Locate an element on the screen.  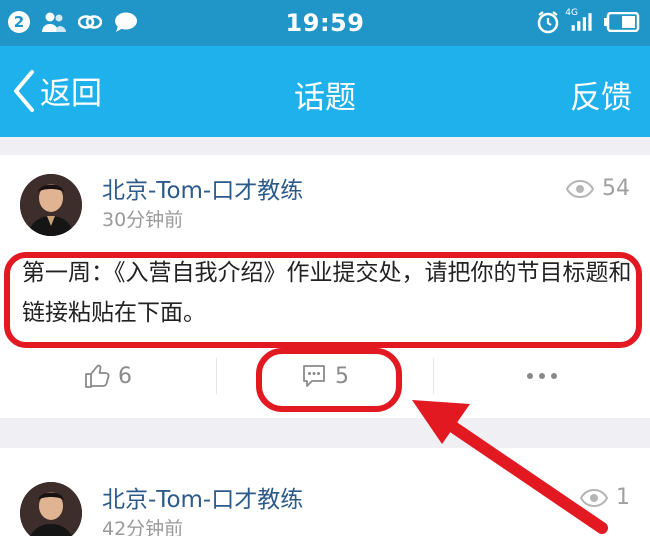
status-bar: 2 19:59 4G is located at coordinates (325, 23).